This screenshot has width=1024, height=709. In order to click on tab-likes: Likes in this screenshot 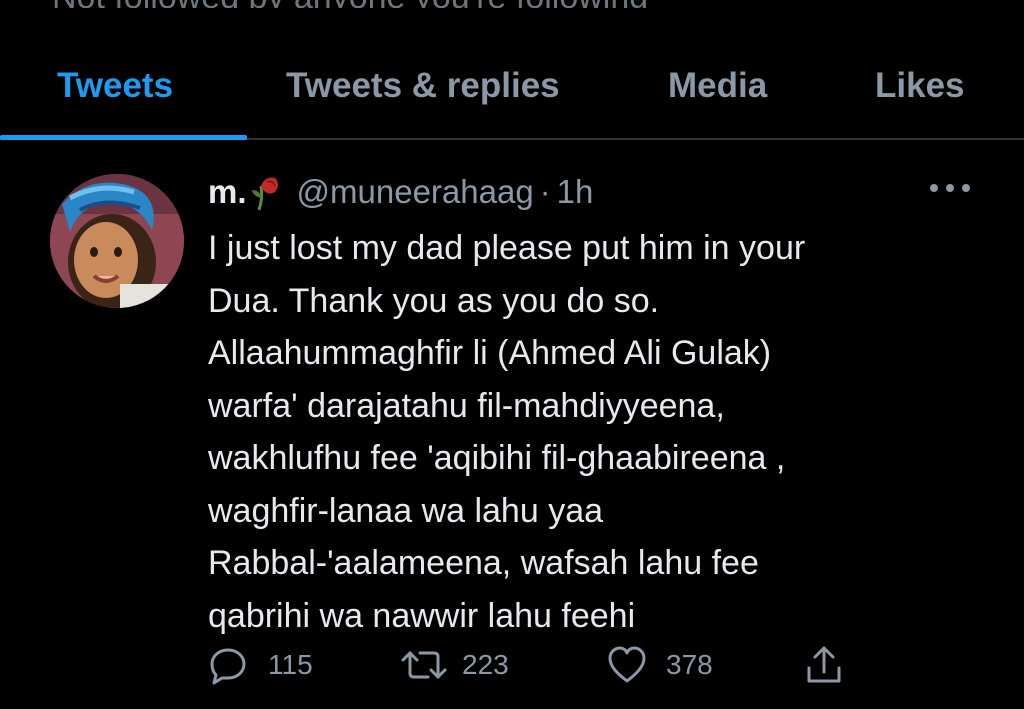, I will do `click(920, 86)`.